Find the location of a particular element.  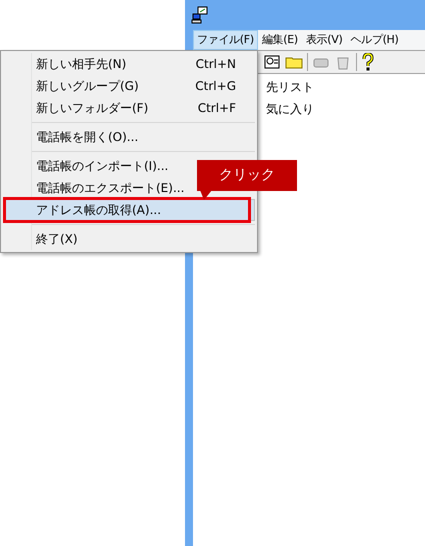

network-computer-icon is located at coordinates (200, 15).